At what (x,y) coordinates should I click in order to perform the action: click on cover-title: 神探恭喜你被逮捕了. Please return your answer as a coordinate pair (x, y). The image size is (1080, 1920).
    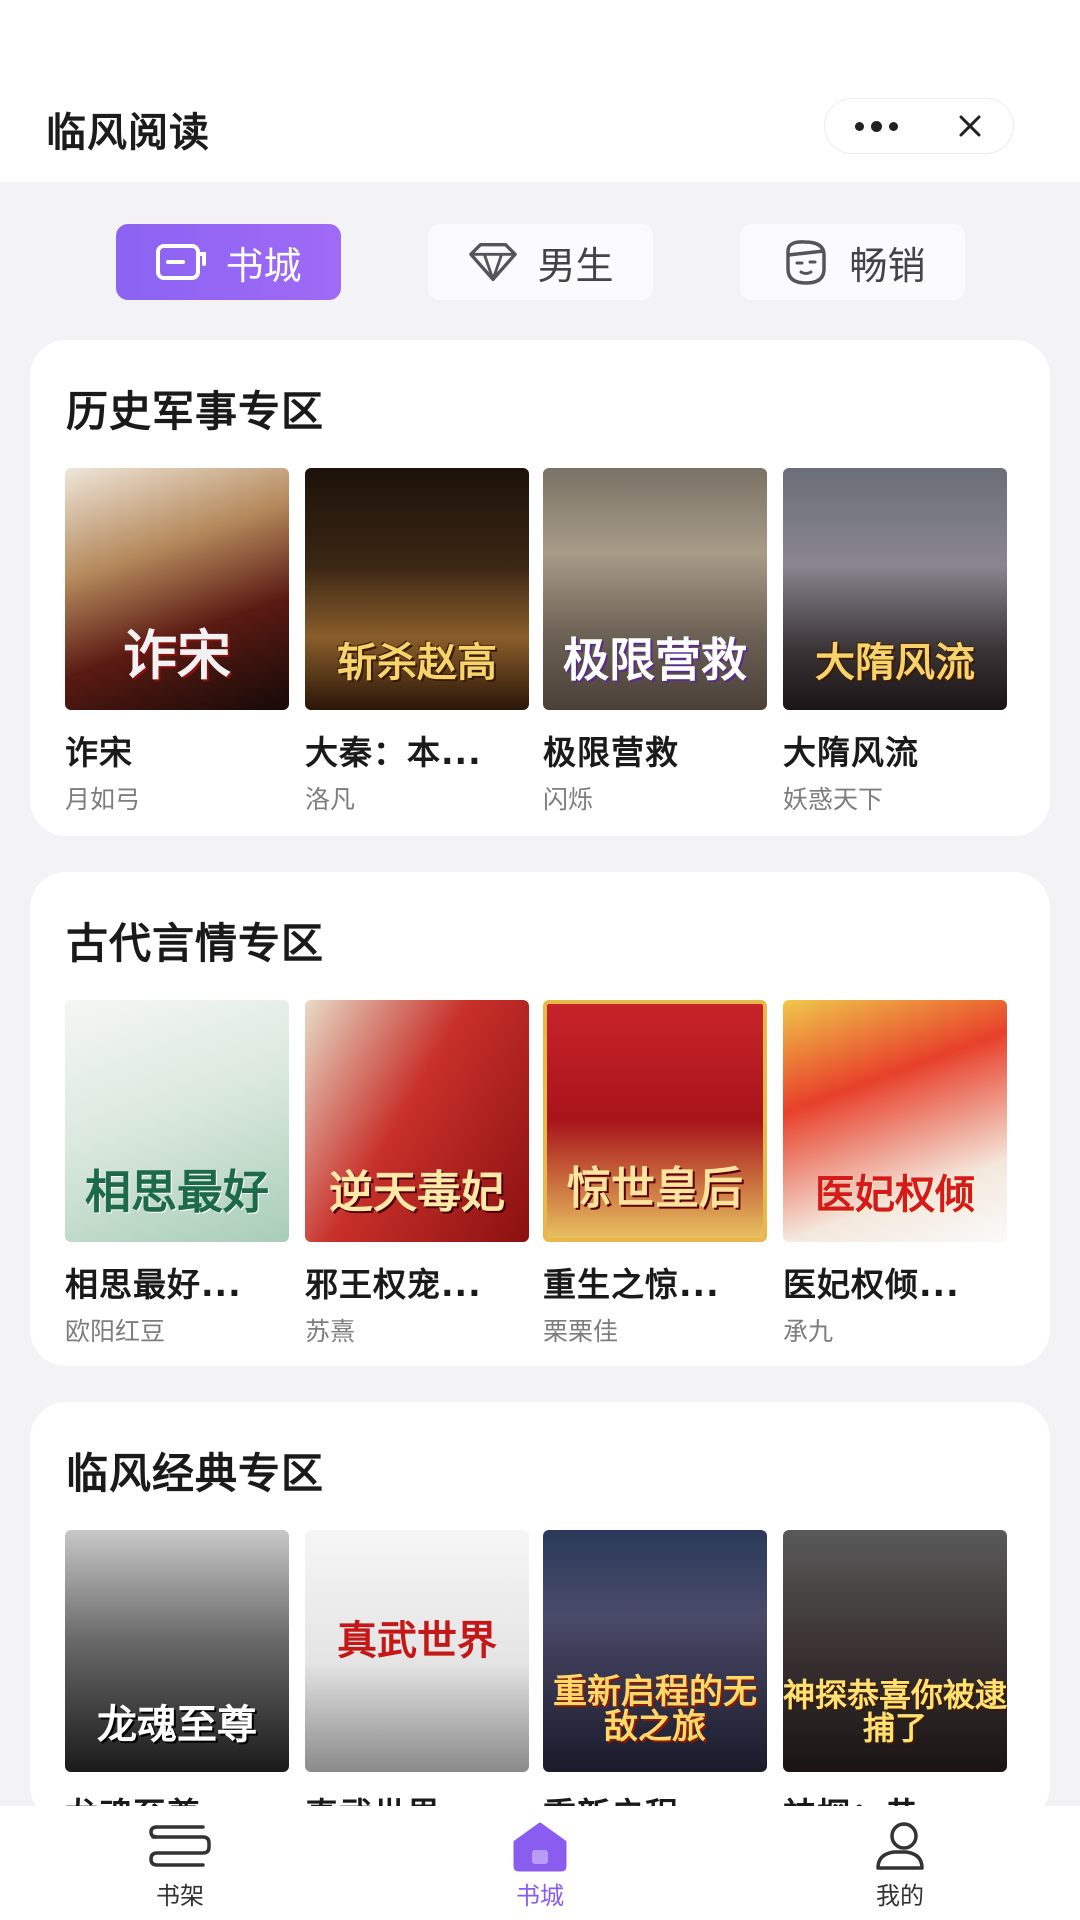
    Looking at the image, I should click on (895, 1711).